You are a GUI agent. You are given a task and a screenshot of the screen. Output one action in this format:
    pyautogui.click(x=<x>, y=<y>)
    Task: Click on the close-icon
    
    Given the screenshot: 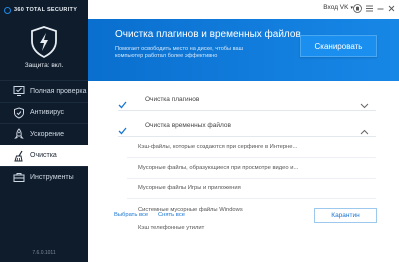 What is the action you would take?
    pyautogui.click(x=391, y=8)
    